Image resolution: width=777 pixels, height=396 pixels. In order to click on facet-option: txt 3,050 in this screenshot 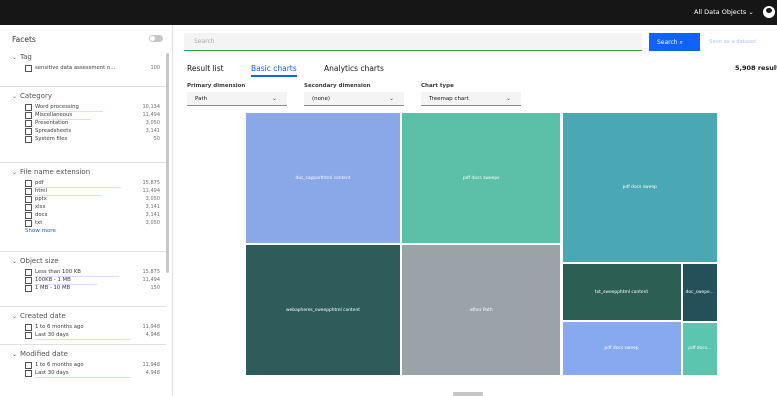, I will do `click(92, 224)`.